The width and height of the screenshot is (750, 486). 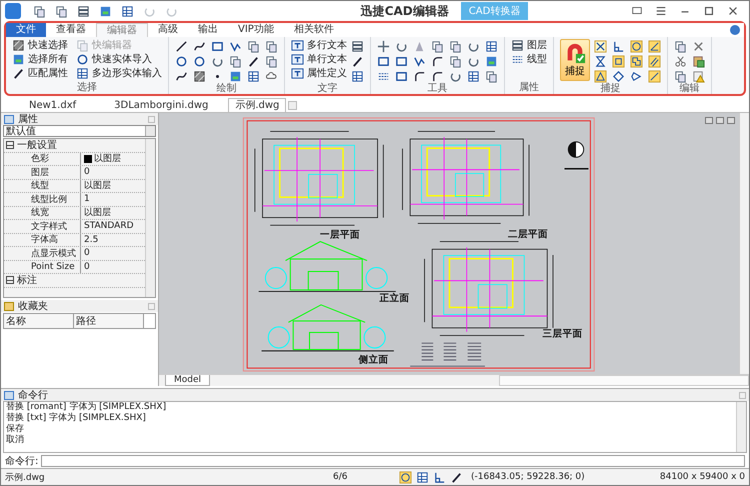 I want to click on ribbon-tab: 输出, so click(x=208, y=30).